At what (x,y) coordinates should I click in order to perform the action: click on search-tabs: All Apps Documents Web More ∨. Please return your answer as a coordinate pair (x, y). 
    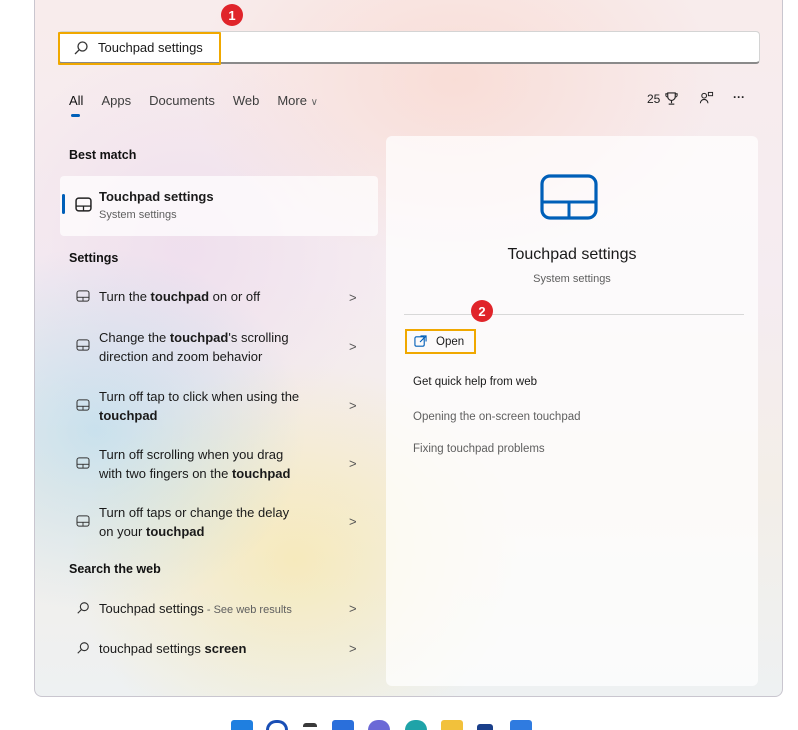
    Looking at the image, I should click on (202, 100).